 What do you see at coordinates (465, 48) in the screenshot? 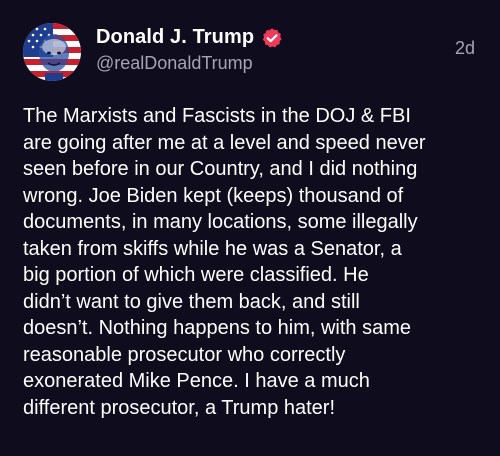
I see `post-timestamp: 2d` at bounding box center [465, 48].